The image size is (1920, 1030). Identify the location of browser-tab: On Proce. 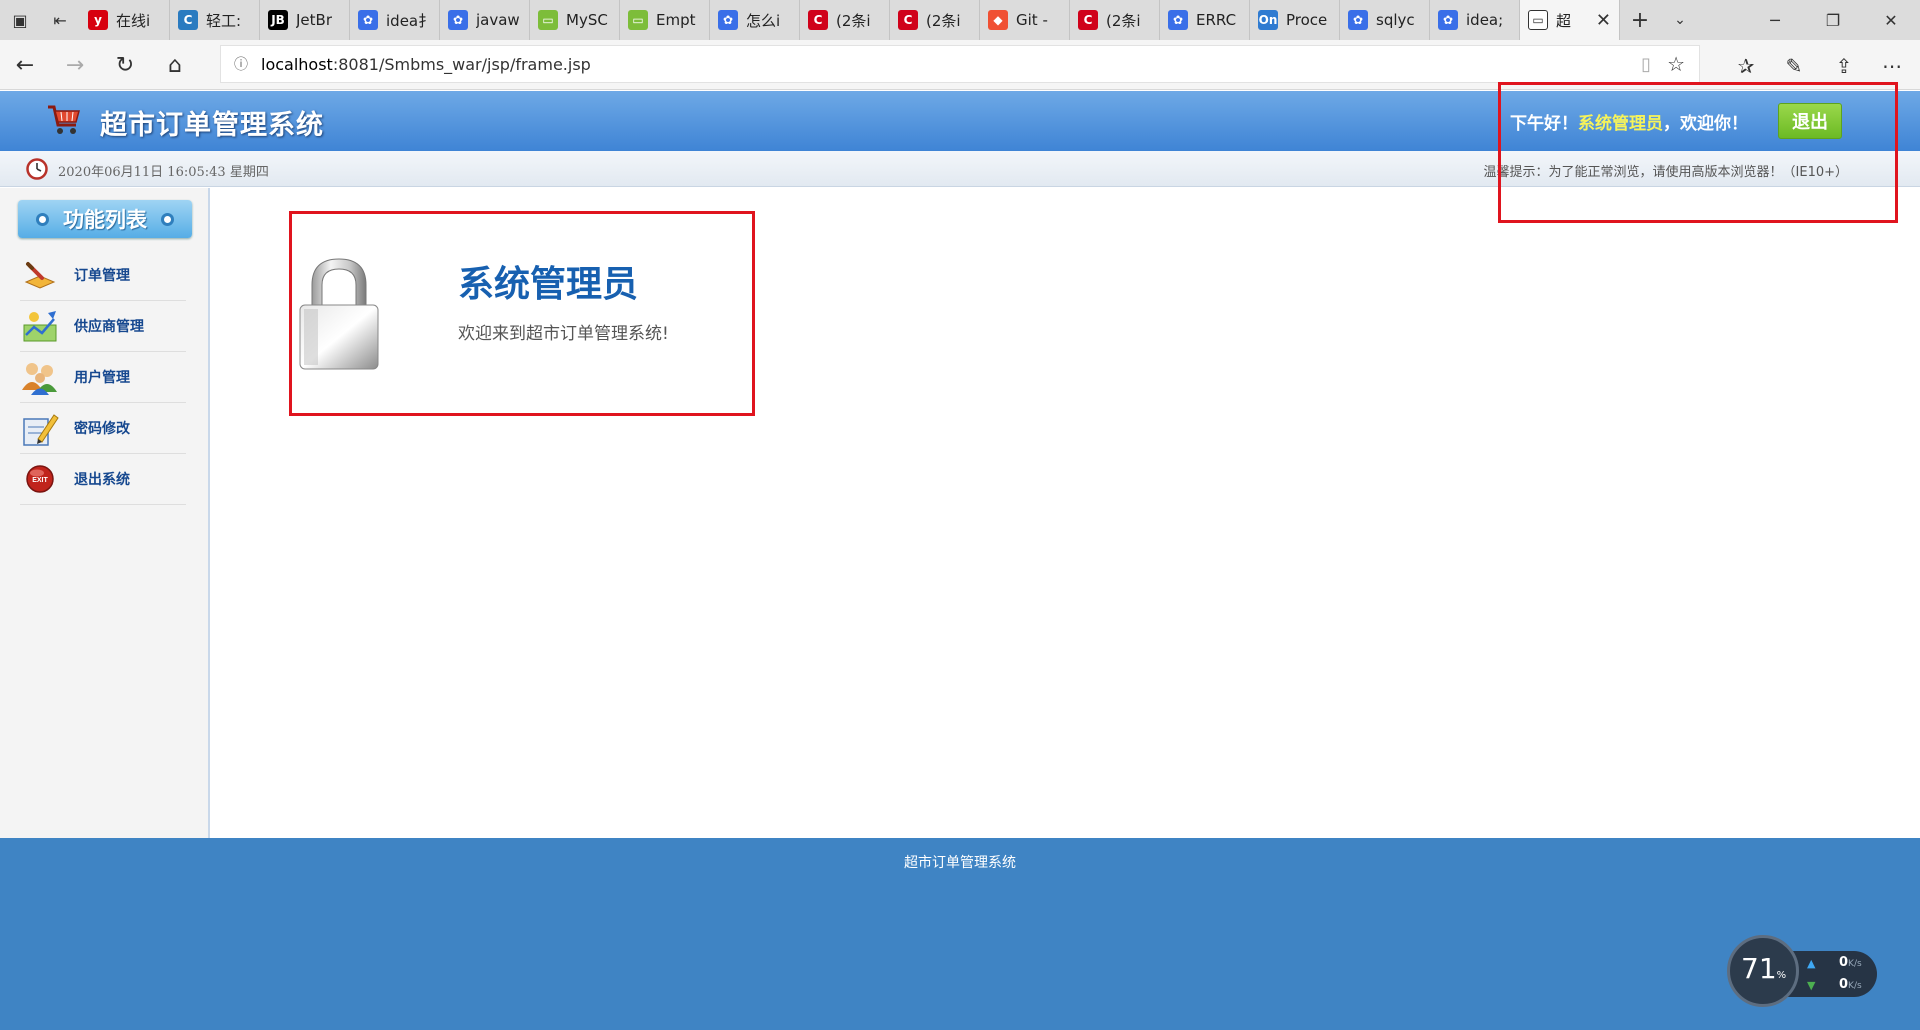
(1295, 20).